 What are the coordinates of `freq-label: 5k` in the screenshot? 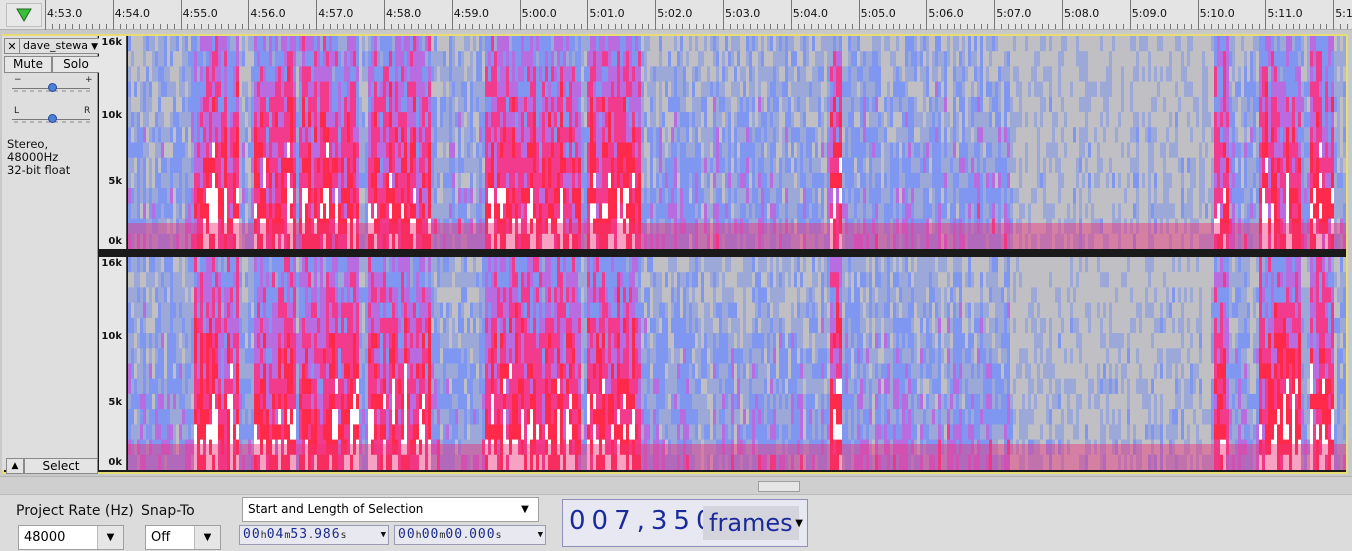 It's located at (115, 181).